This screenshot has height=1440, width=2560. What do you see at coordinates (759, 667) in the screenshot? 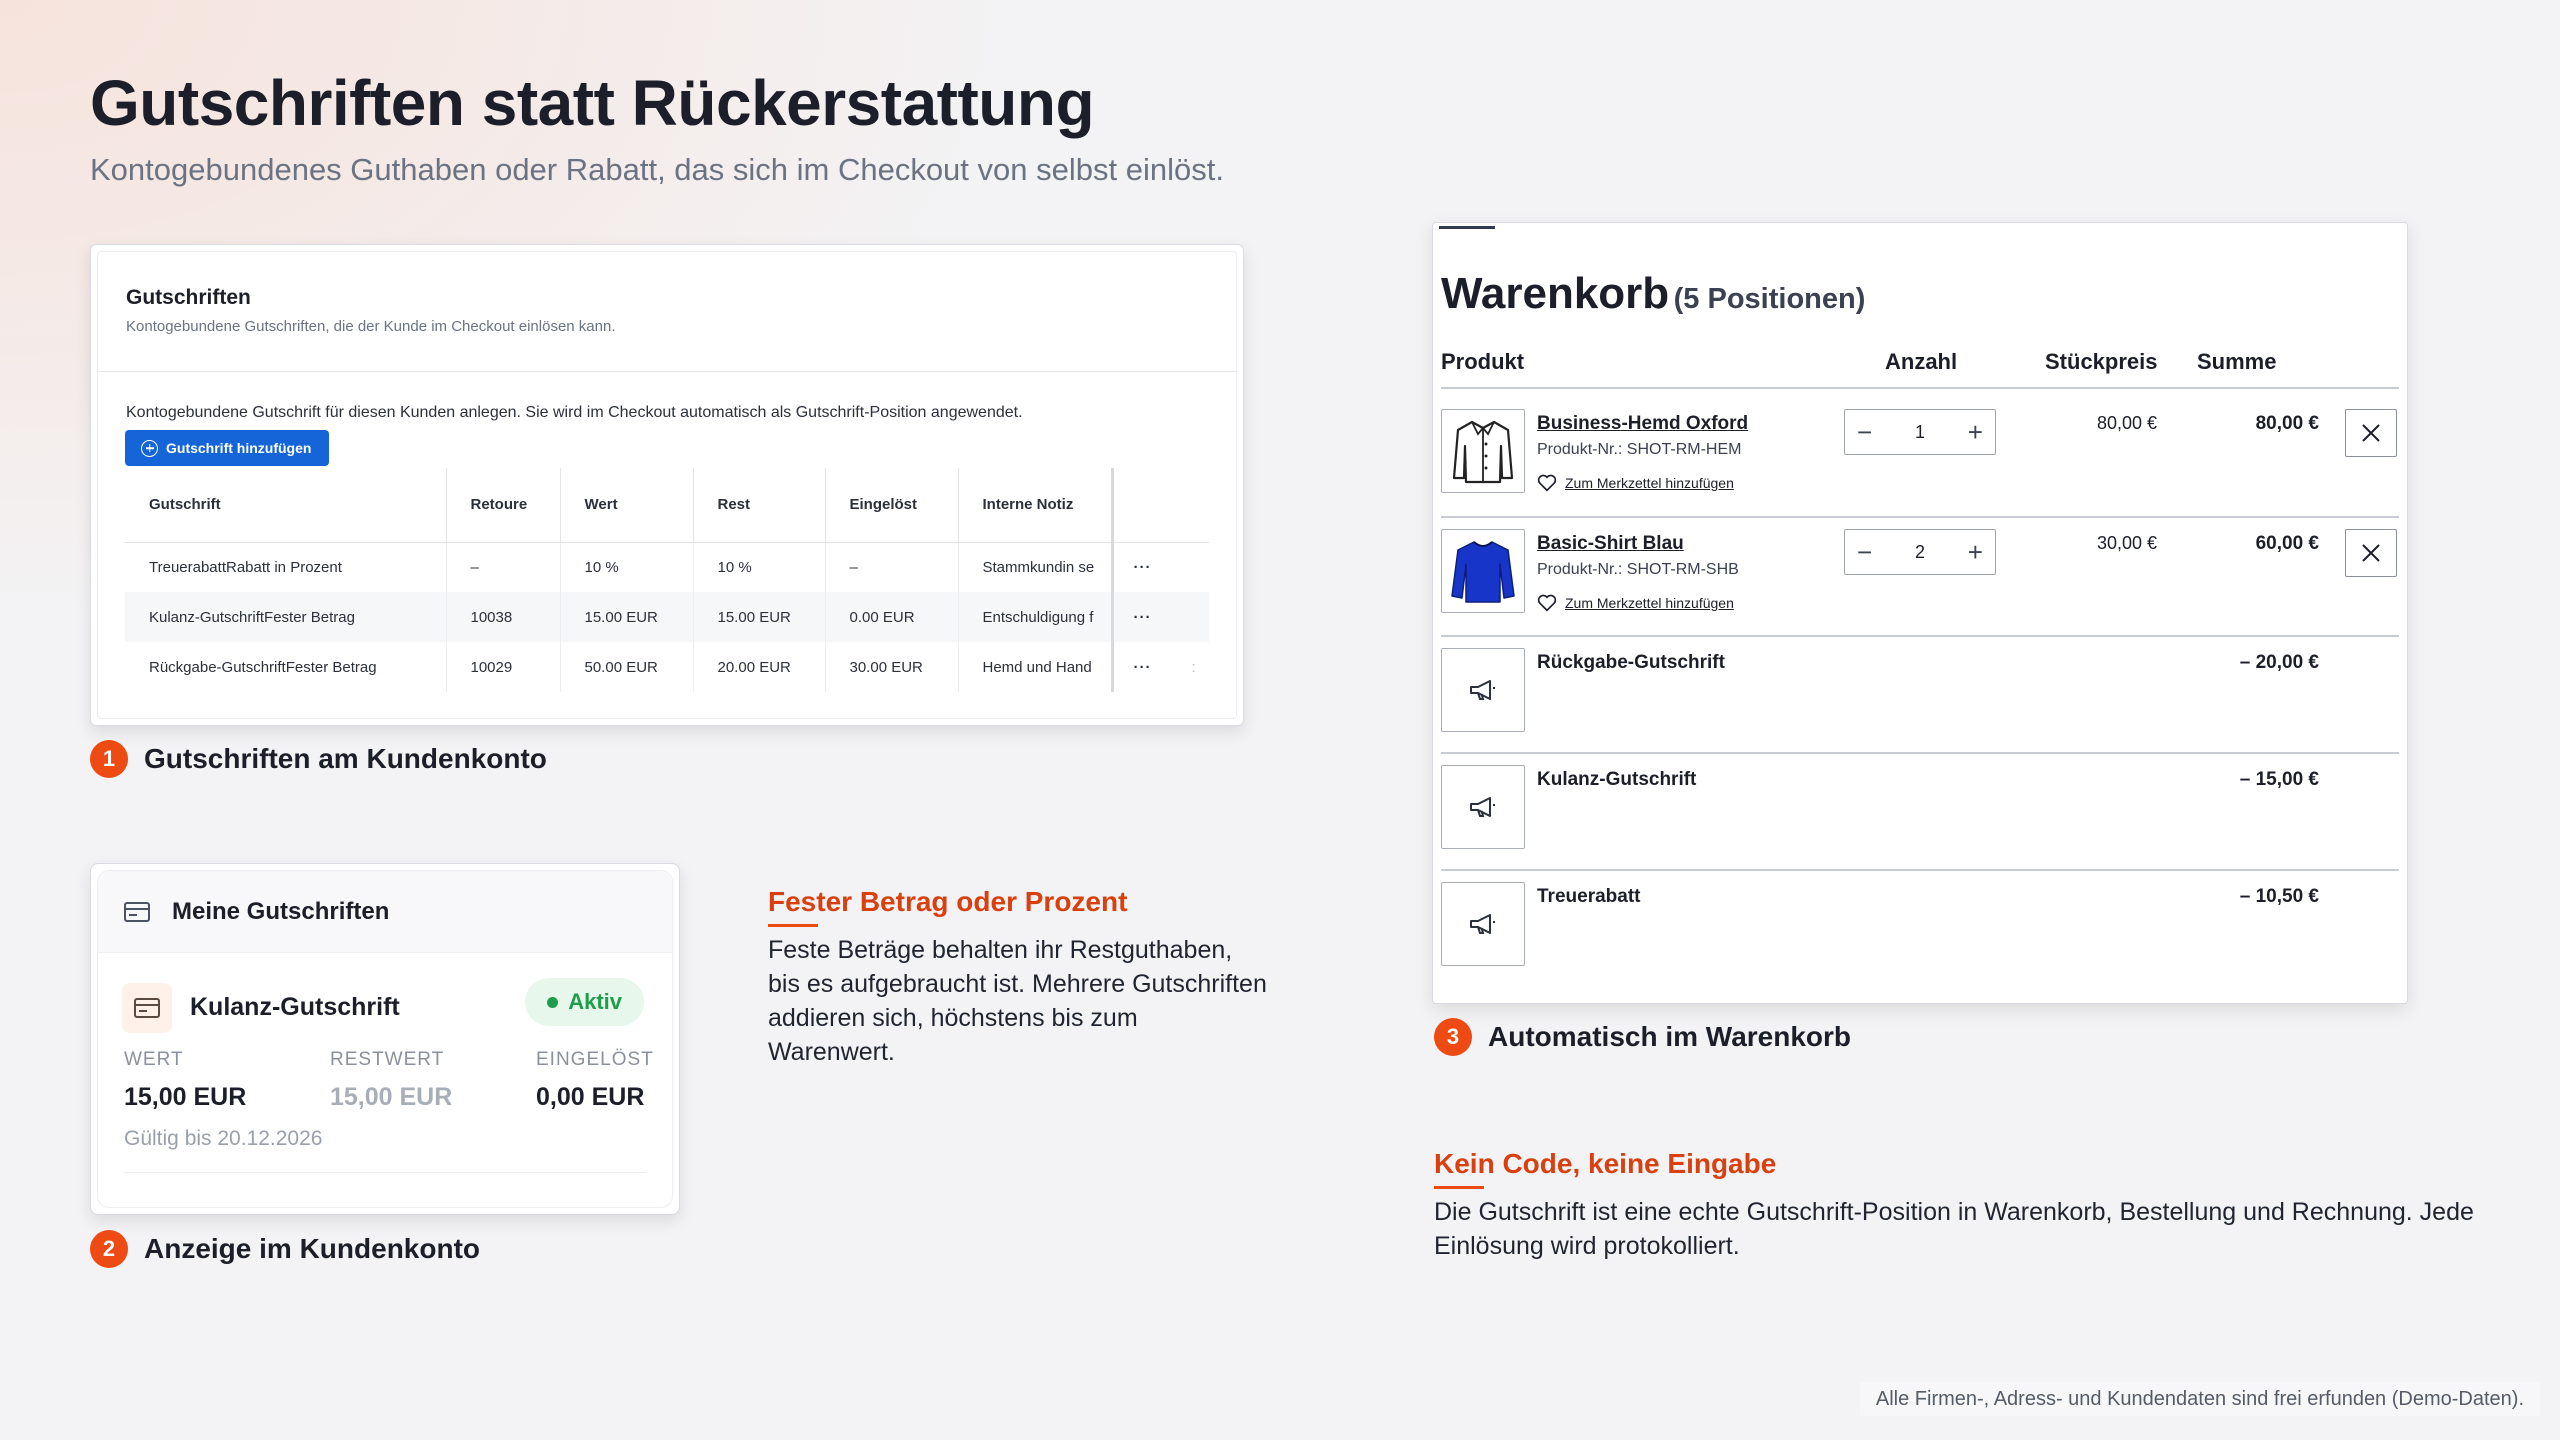
I see `cell-rest: 20.00 EUR` at bounding box center [759, 667].